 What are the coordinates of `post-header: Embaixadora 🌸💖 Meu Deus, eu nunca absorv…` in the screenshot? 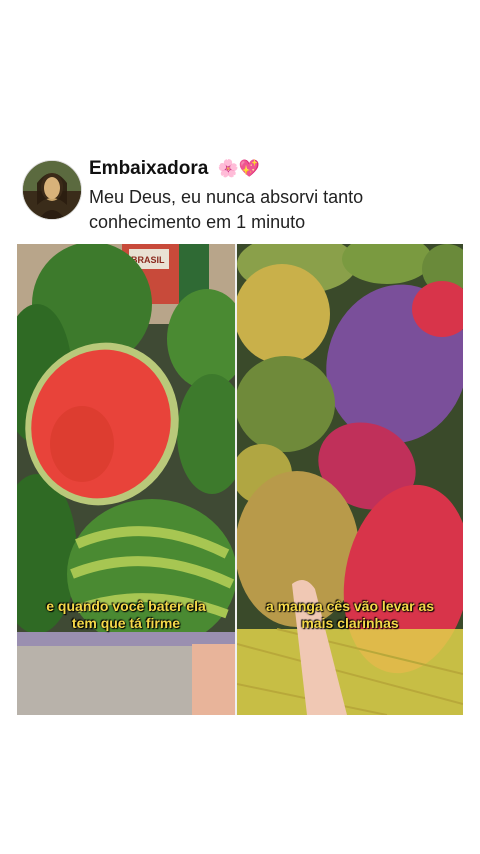 It's located at (242, 198).